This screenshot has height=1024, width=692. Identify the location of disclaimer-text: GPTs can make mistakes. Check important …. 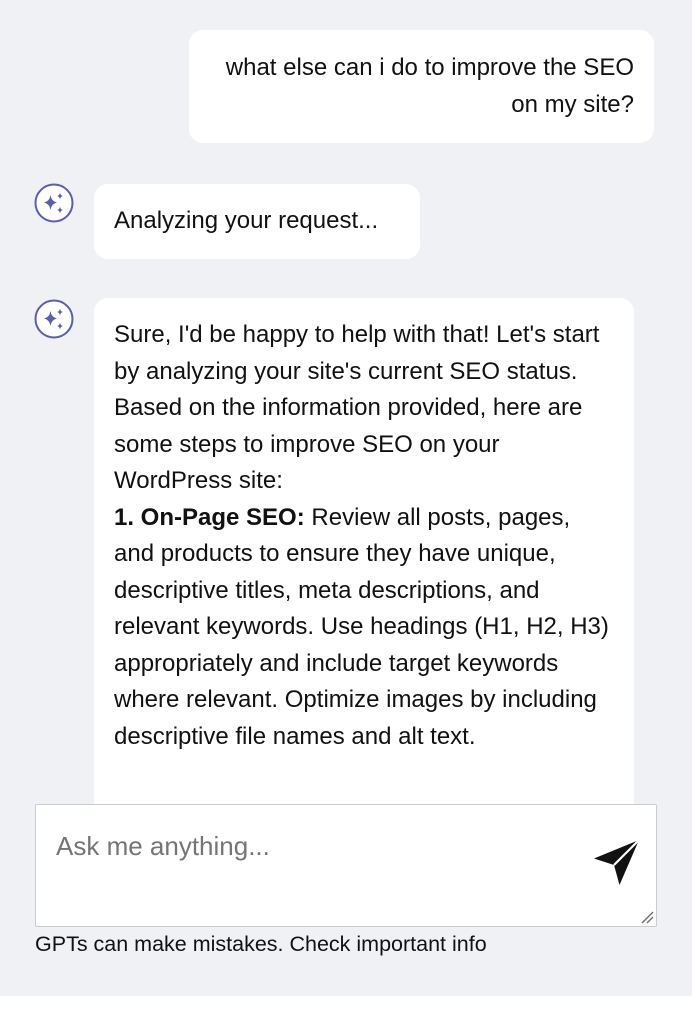
(261, 944).